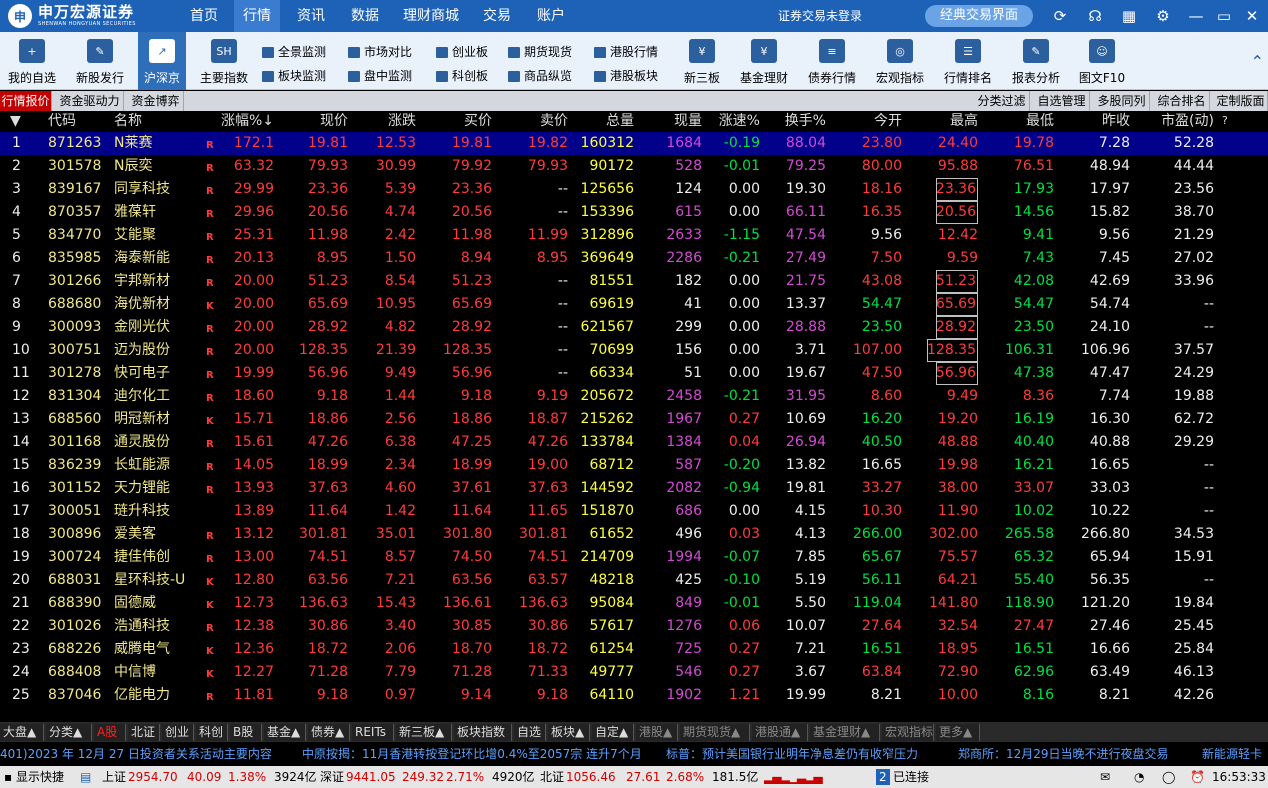  I want to click on intraday-monitor-button: 盘中监测, so click(380, 76).